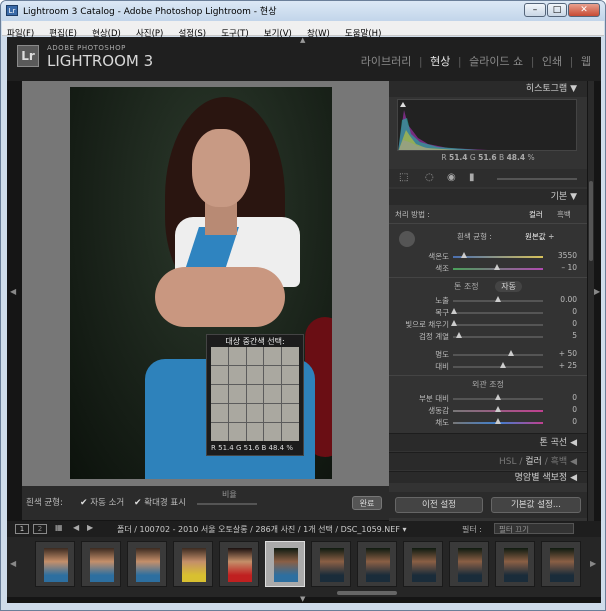 The width and height of the screenshot is (606, 611). What do you see at coordinates (568, 353) in the screenshot?
I see `brightness-value: + 50` at bounding box center [568, 353].